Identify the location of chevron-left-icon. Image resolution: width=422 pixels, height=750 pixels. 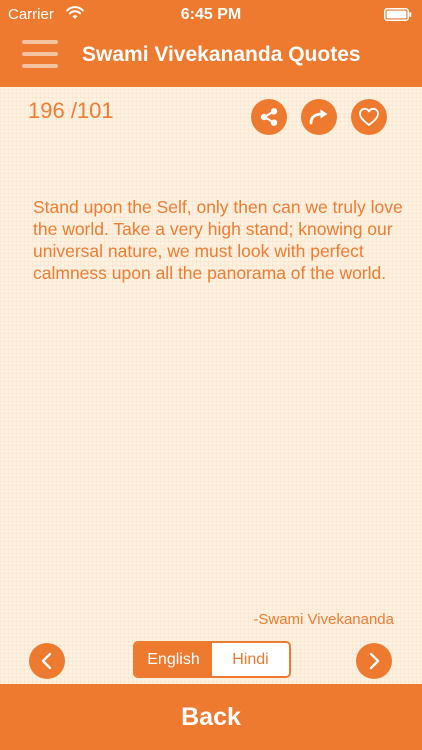
(46, 661).